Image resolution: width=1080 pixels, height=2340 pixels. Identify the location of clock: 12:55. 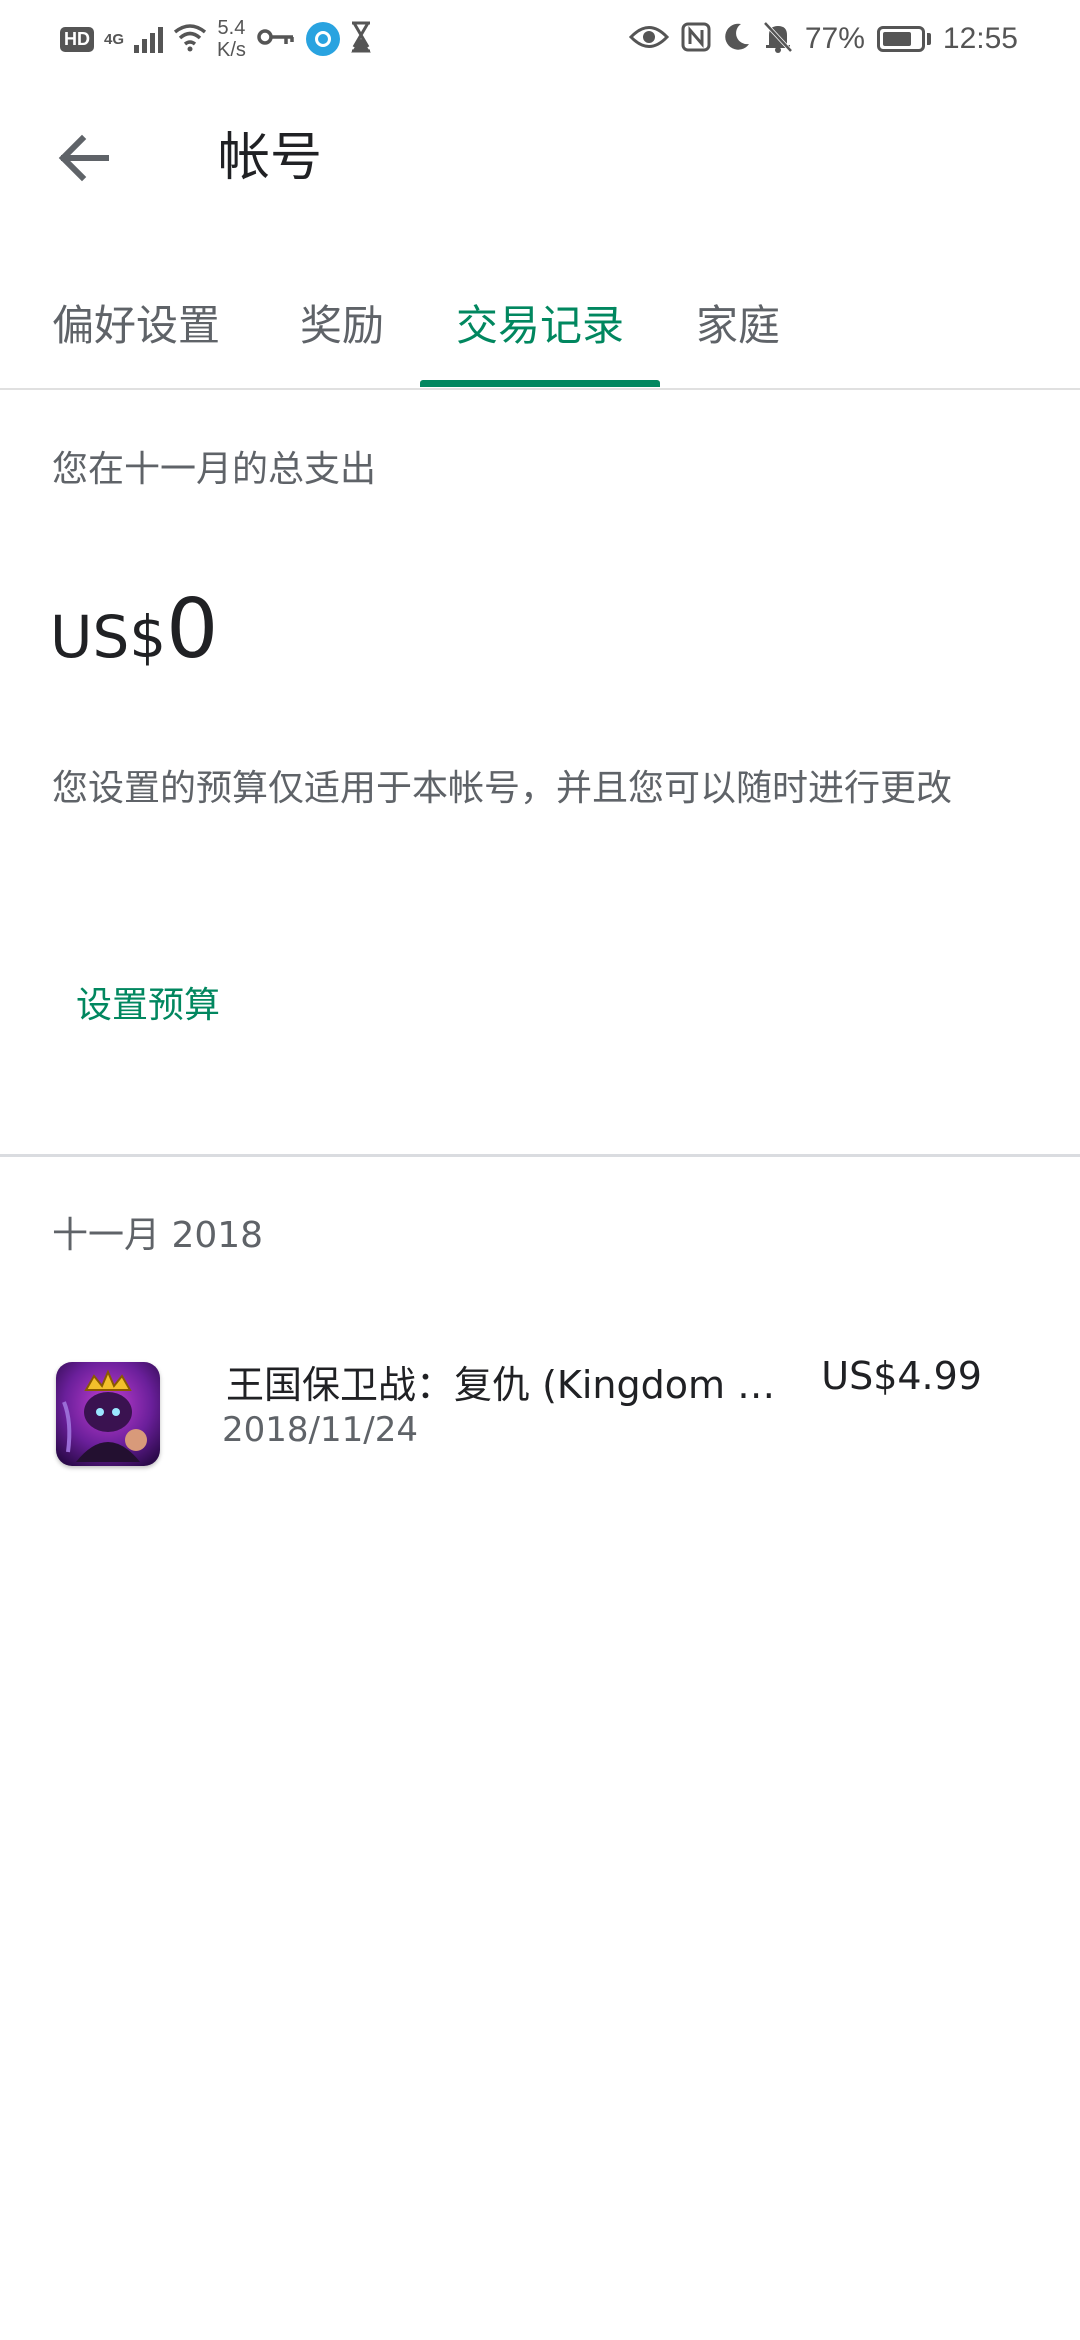
(980, 38).